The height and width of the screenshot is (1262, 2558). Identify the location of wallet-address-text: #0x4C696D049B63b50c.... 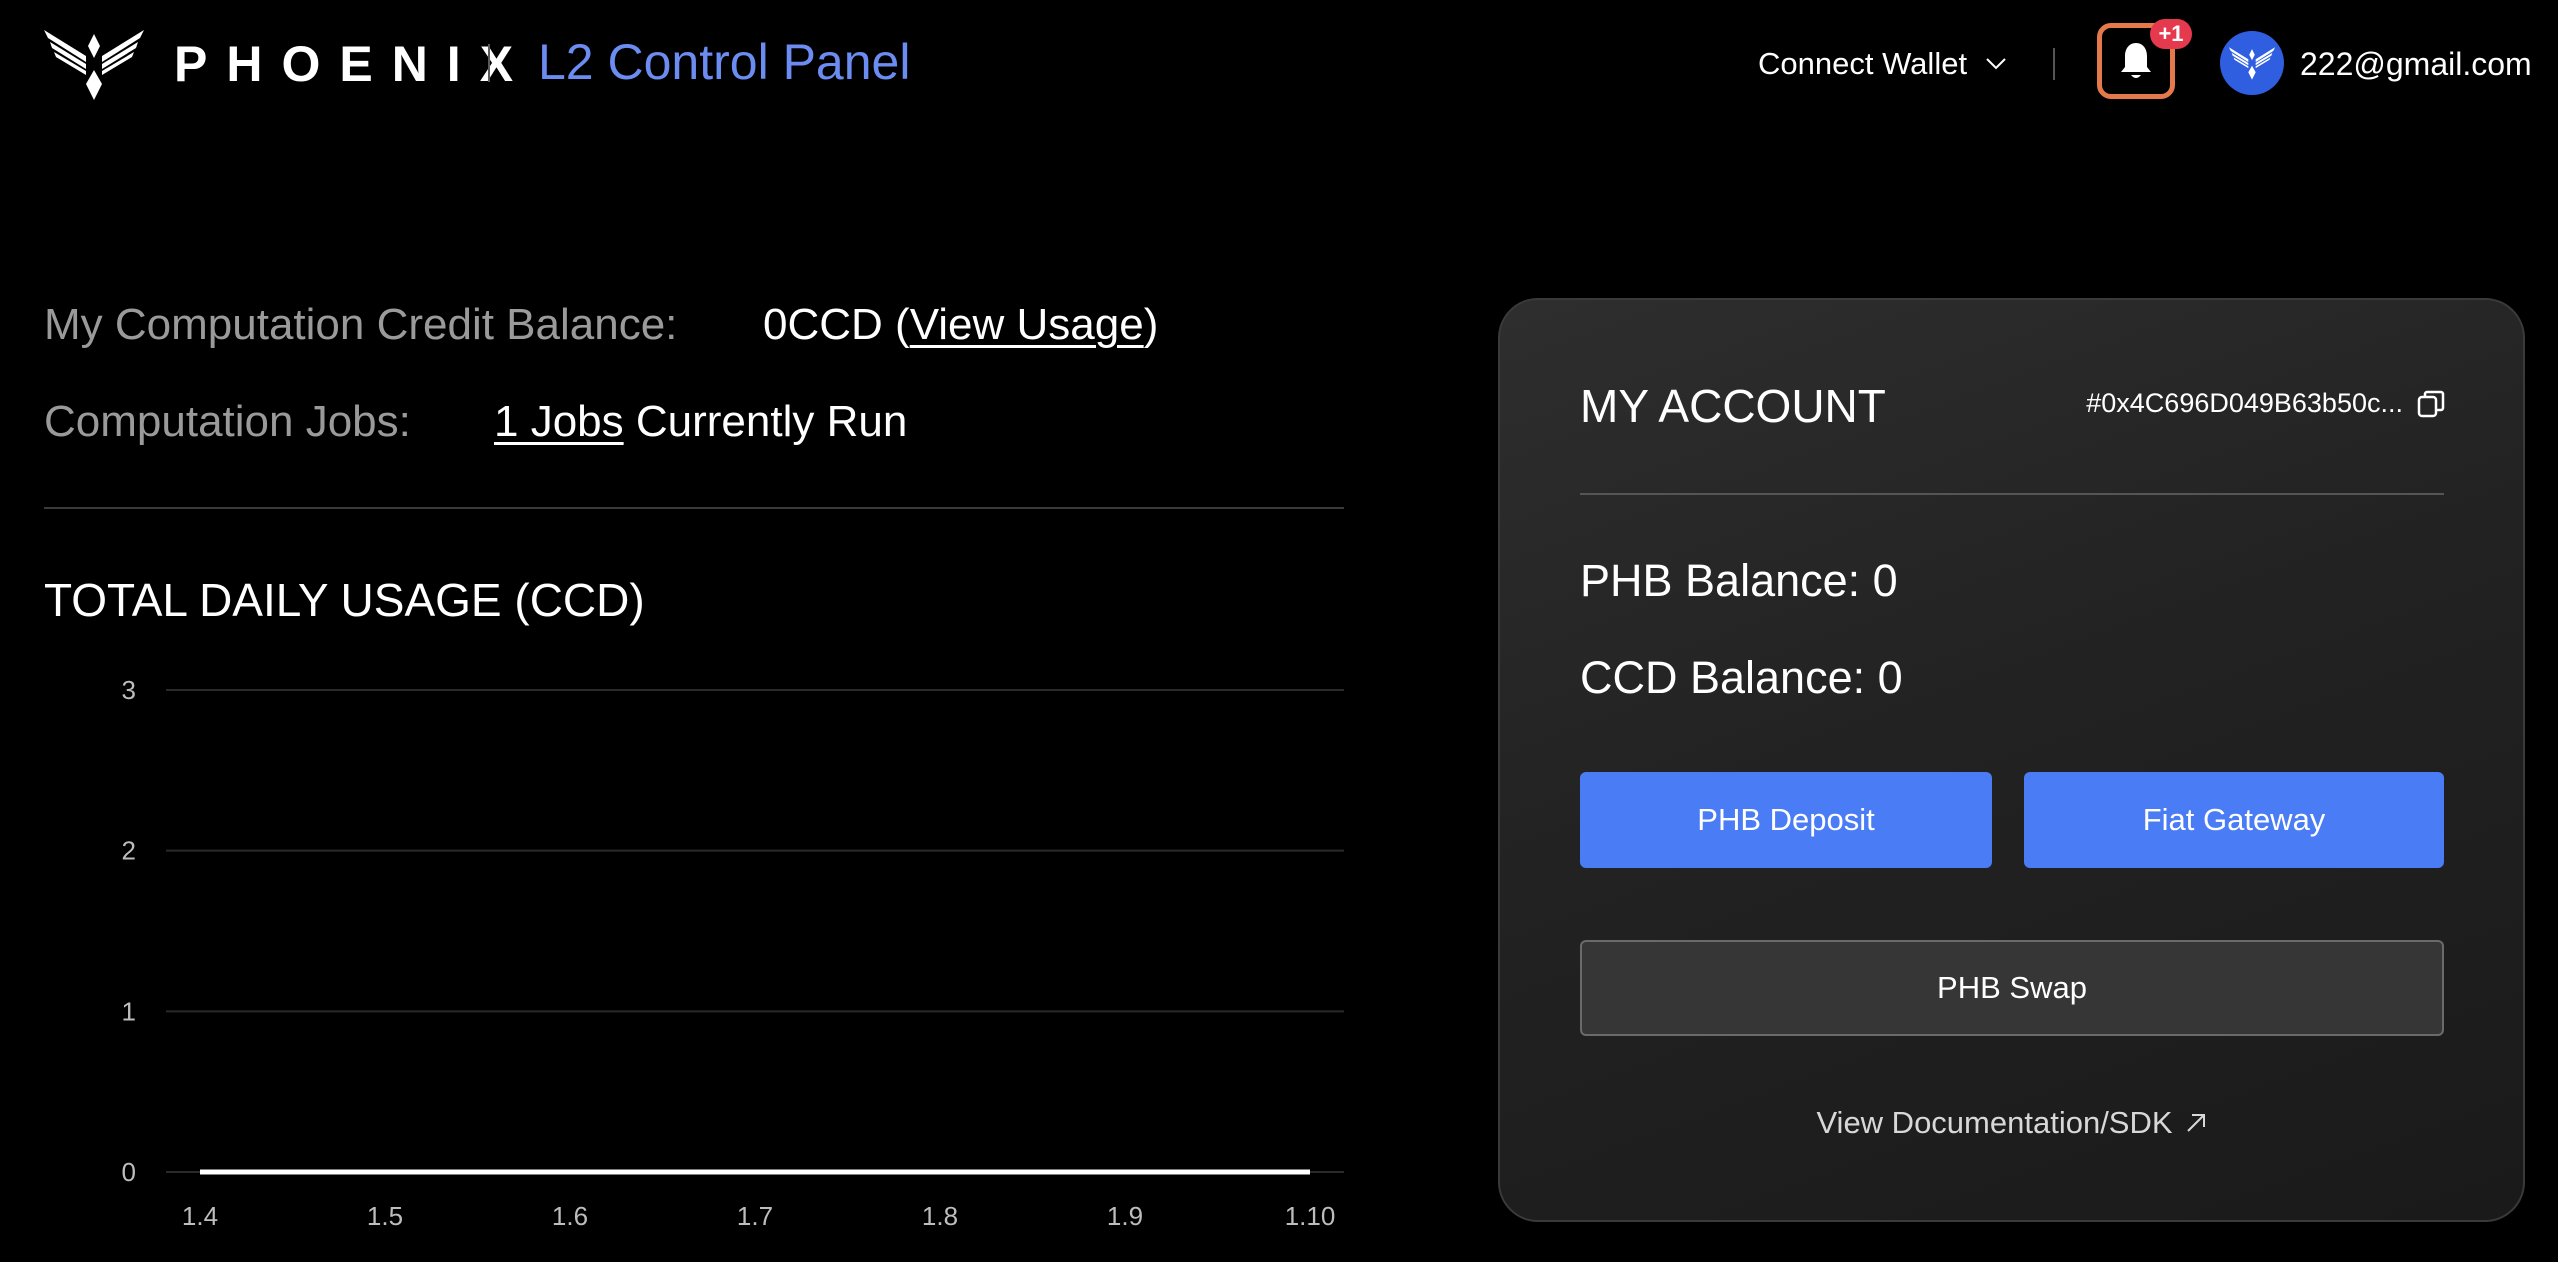
(2244, 403).